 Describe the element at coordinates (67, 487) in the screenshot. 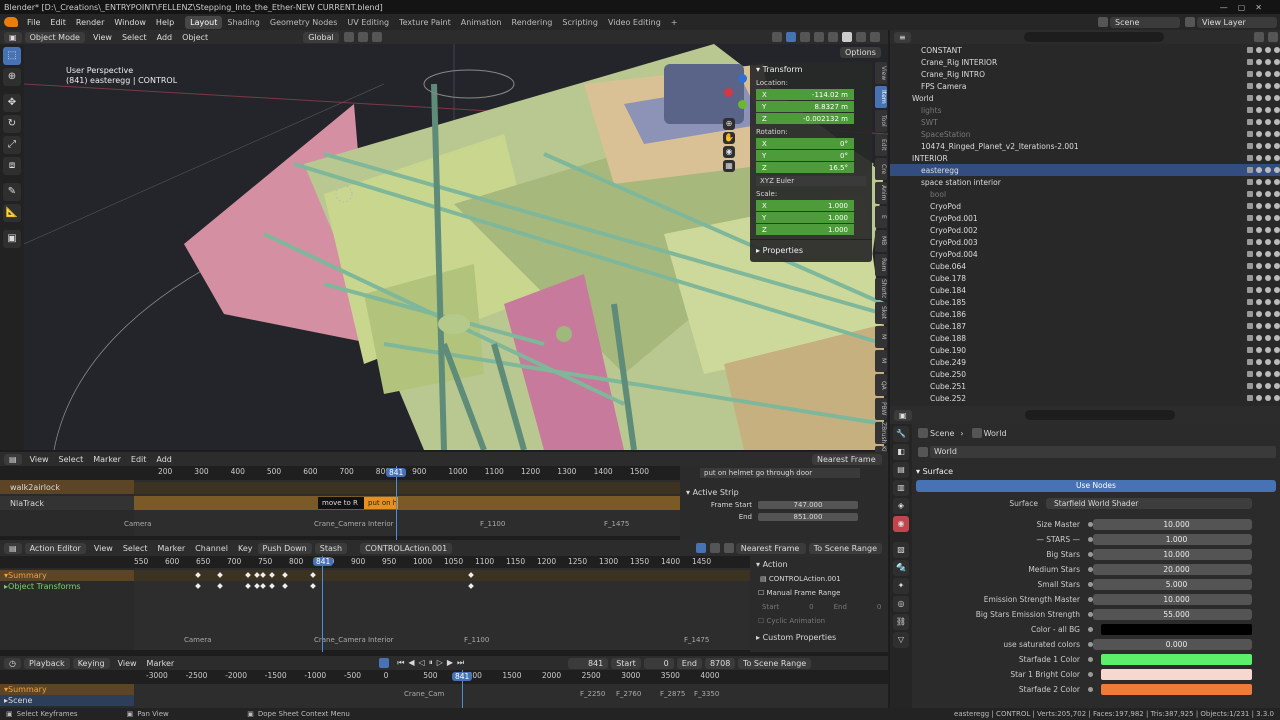

I see `nla-track-walk2airlock: walk2airlock` at that location.